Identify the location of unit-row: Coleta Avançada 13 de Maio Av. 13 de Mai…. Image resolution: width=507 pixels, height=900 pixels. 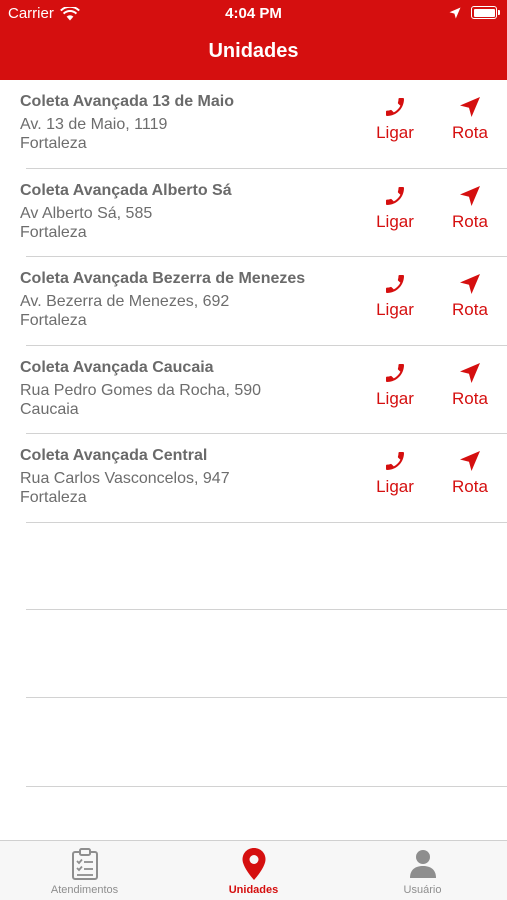
(253, 124).